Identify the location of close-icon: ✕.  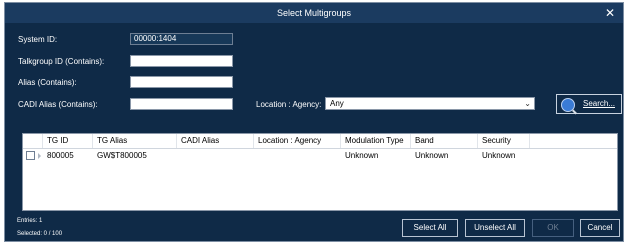
(610, 13).